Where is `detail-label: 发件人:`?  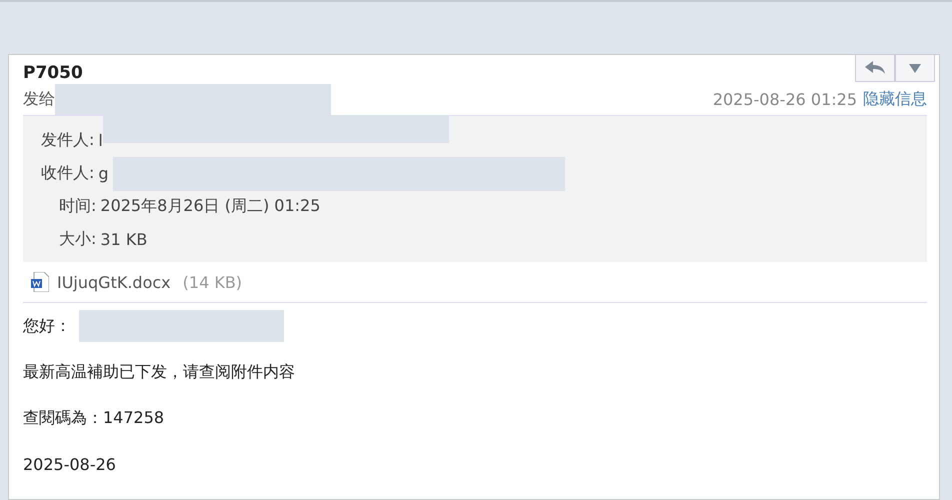 detail-label: 发件人: is located at coordinates (67, 140).